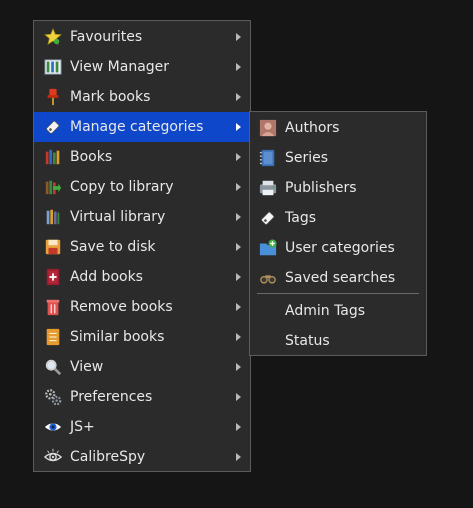 This screenshot has height=508, width=473. What do you see at coordinates (338, 218) in the screenshot?
I see `submenu-item-tags: Tags` at bounding box center [338, 218].